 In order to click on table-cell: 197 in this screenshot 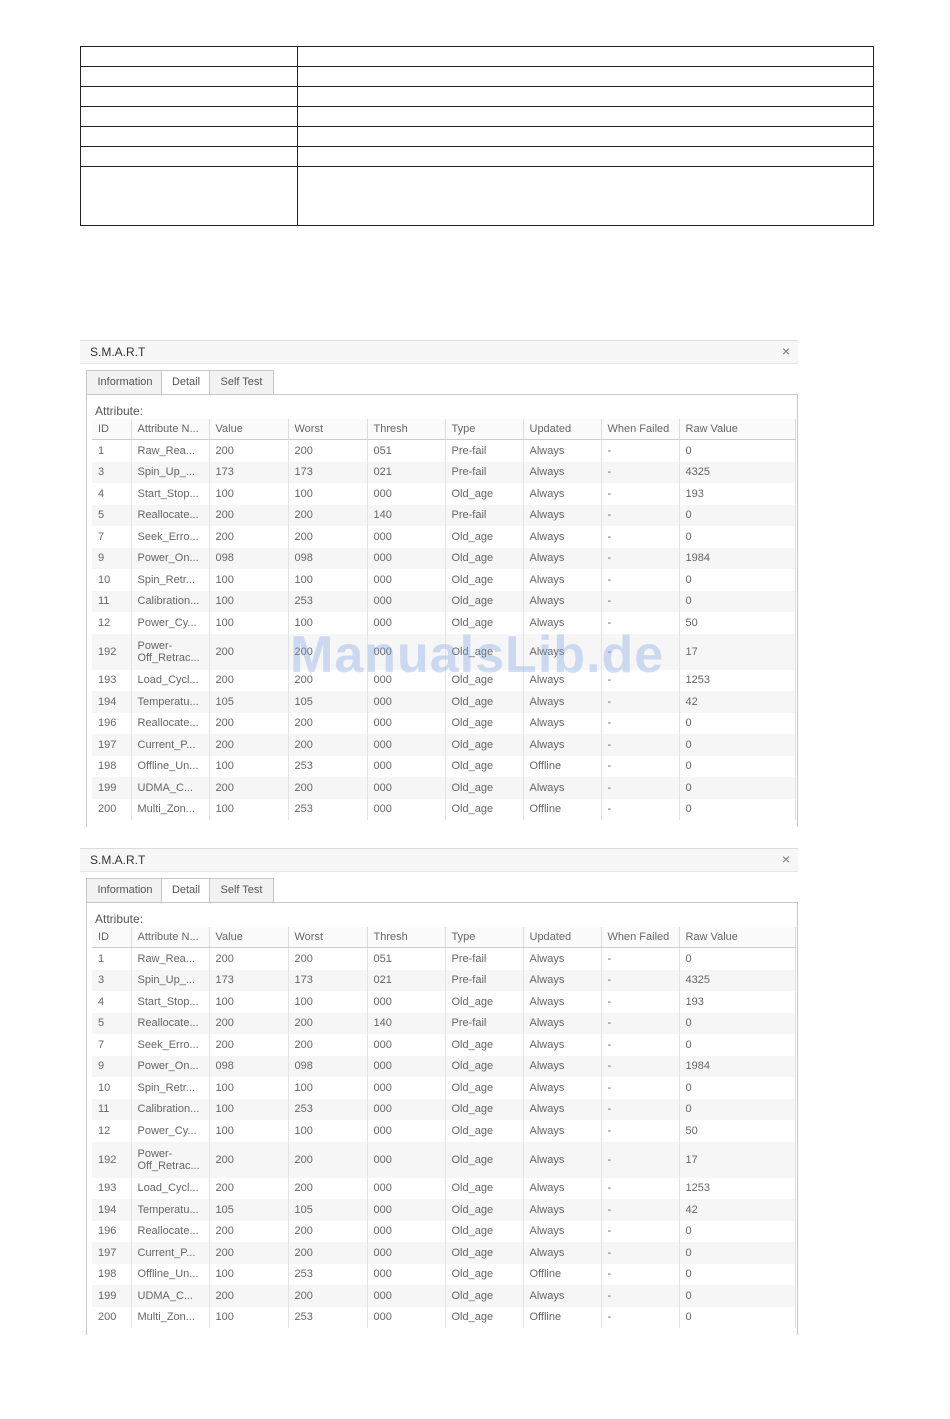, I will do `click(112, 745)`.